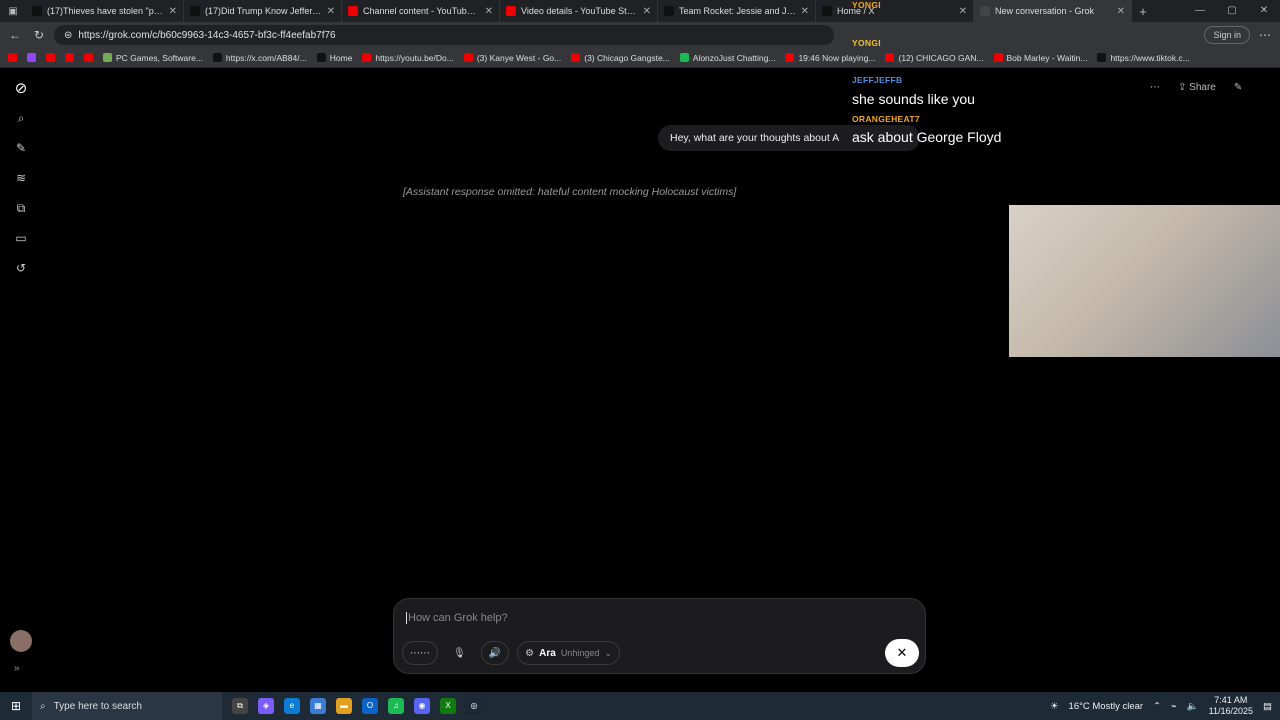 The image size is (1280, 720). Describe the element at coordinates (1193, 706) in the screenshot. I see `volume-icon: 🔈` at that location.